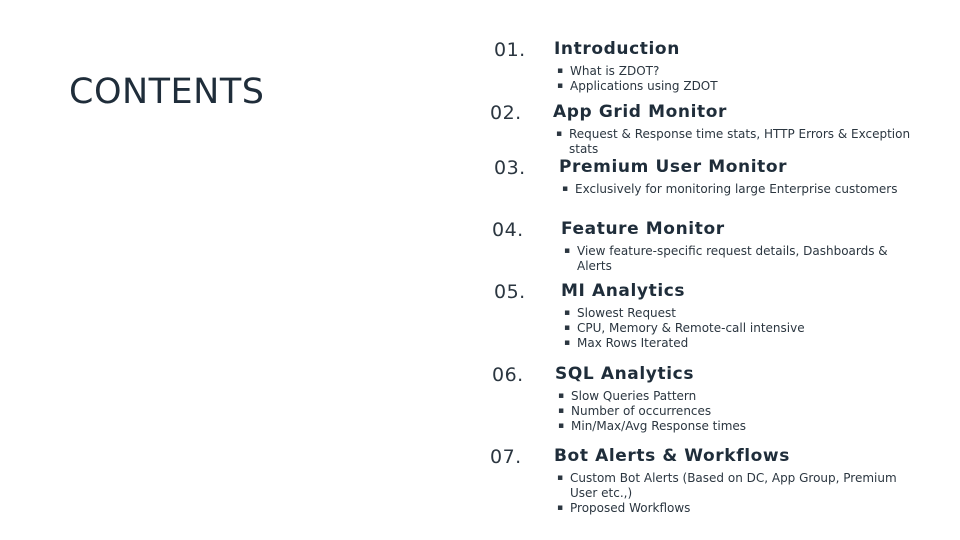 The image size is (960, 540). Describe the element at coordinates (734, 343) in the screenshot. I see `bullet-item: Max Rows Iterated` at that location.